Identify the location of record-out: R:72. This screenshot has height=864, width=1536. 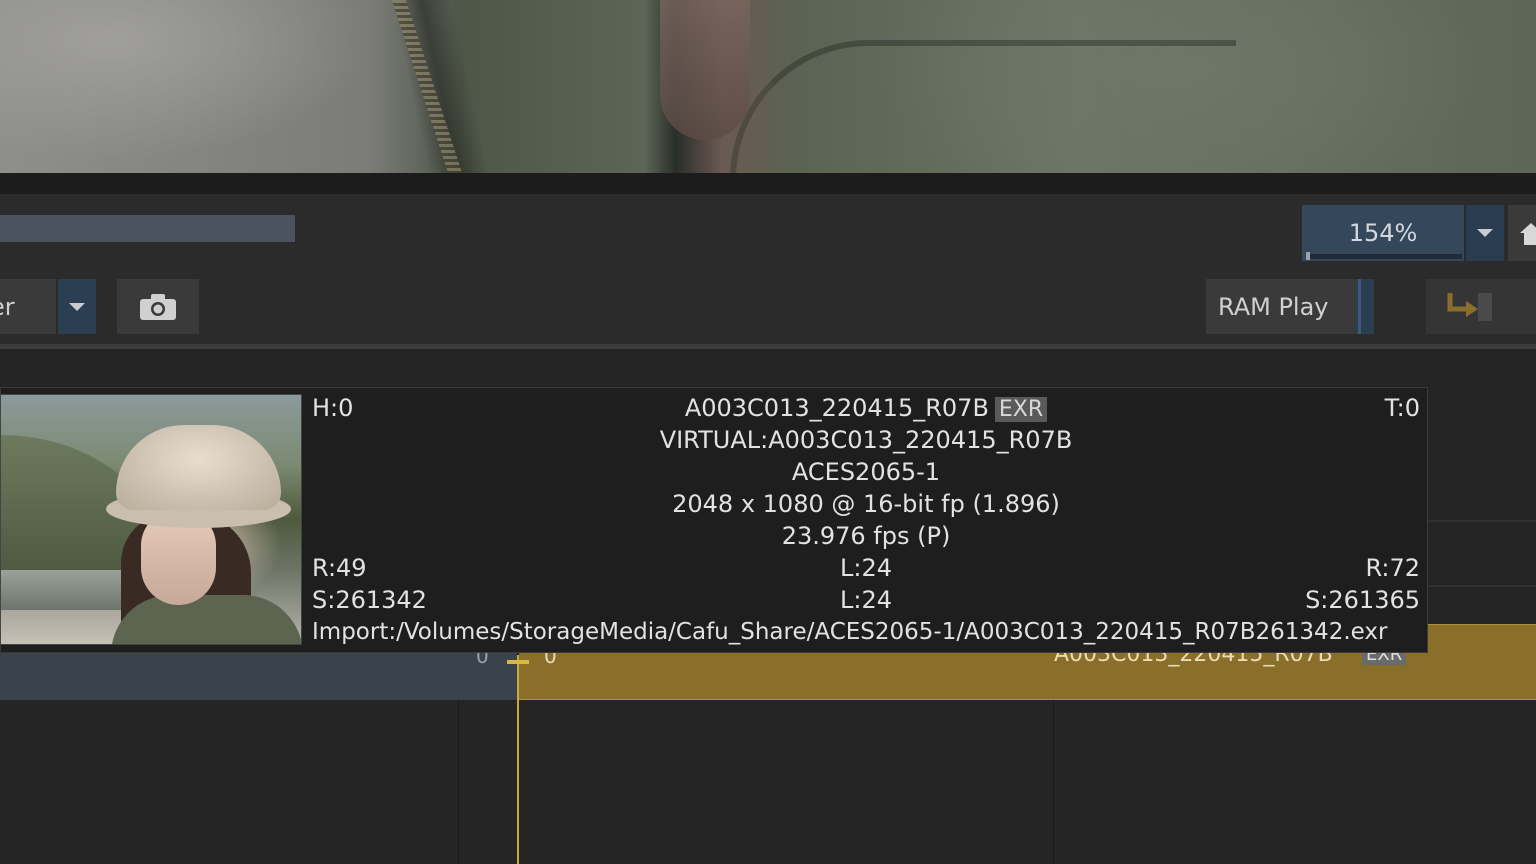
(1392, 568).